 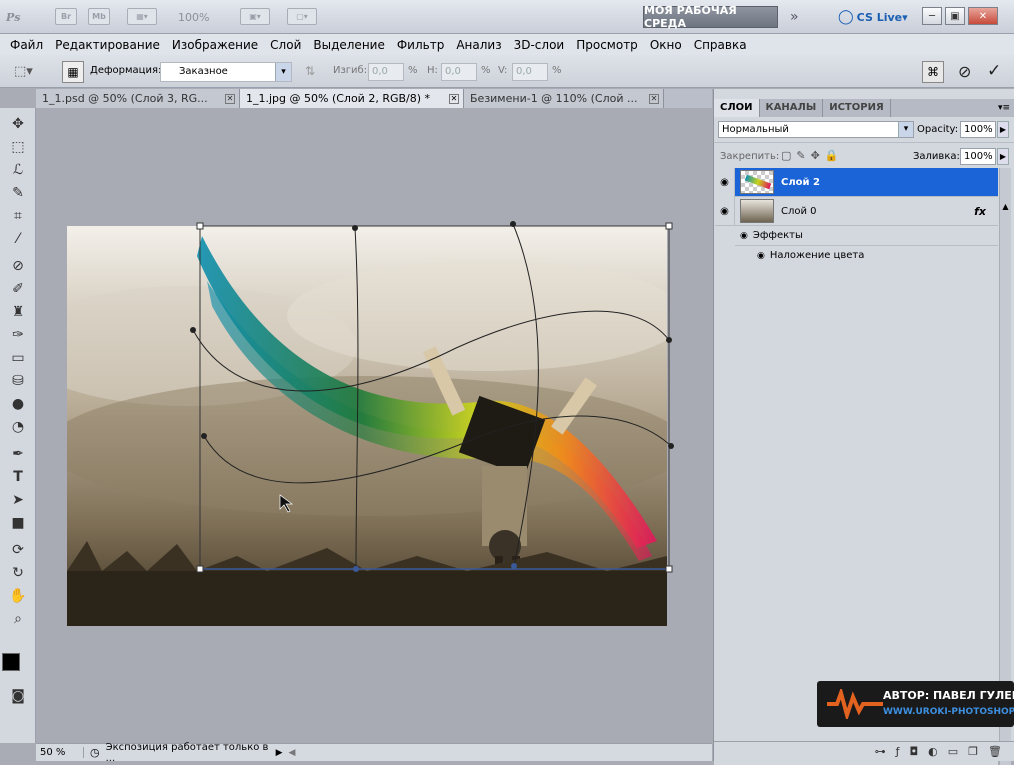 What do you see at coordinates (1003, 129) in the screenshot?
I see `opacity-slider-arrow-icon: ▶` at bounding box center [1003, 129].